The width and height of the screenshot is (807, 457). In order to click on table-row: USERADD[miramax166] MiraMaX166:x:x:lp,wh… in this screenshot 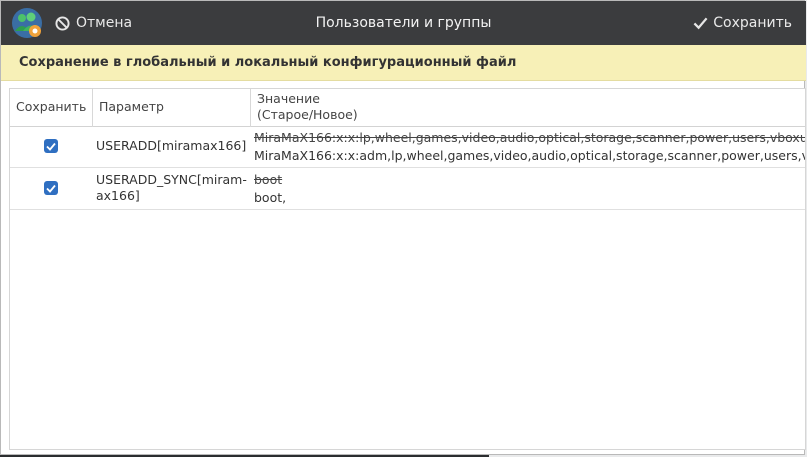, I will do `click(408, 147)`.